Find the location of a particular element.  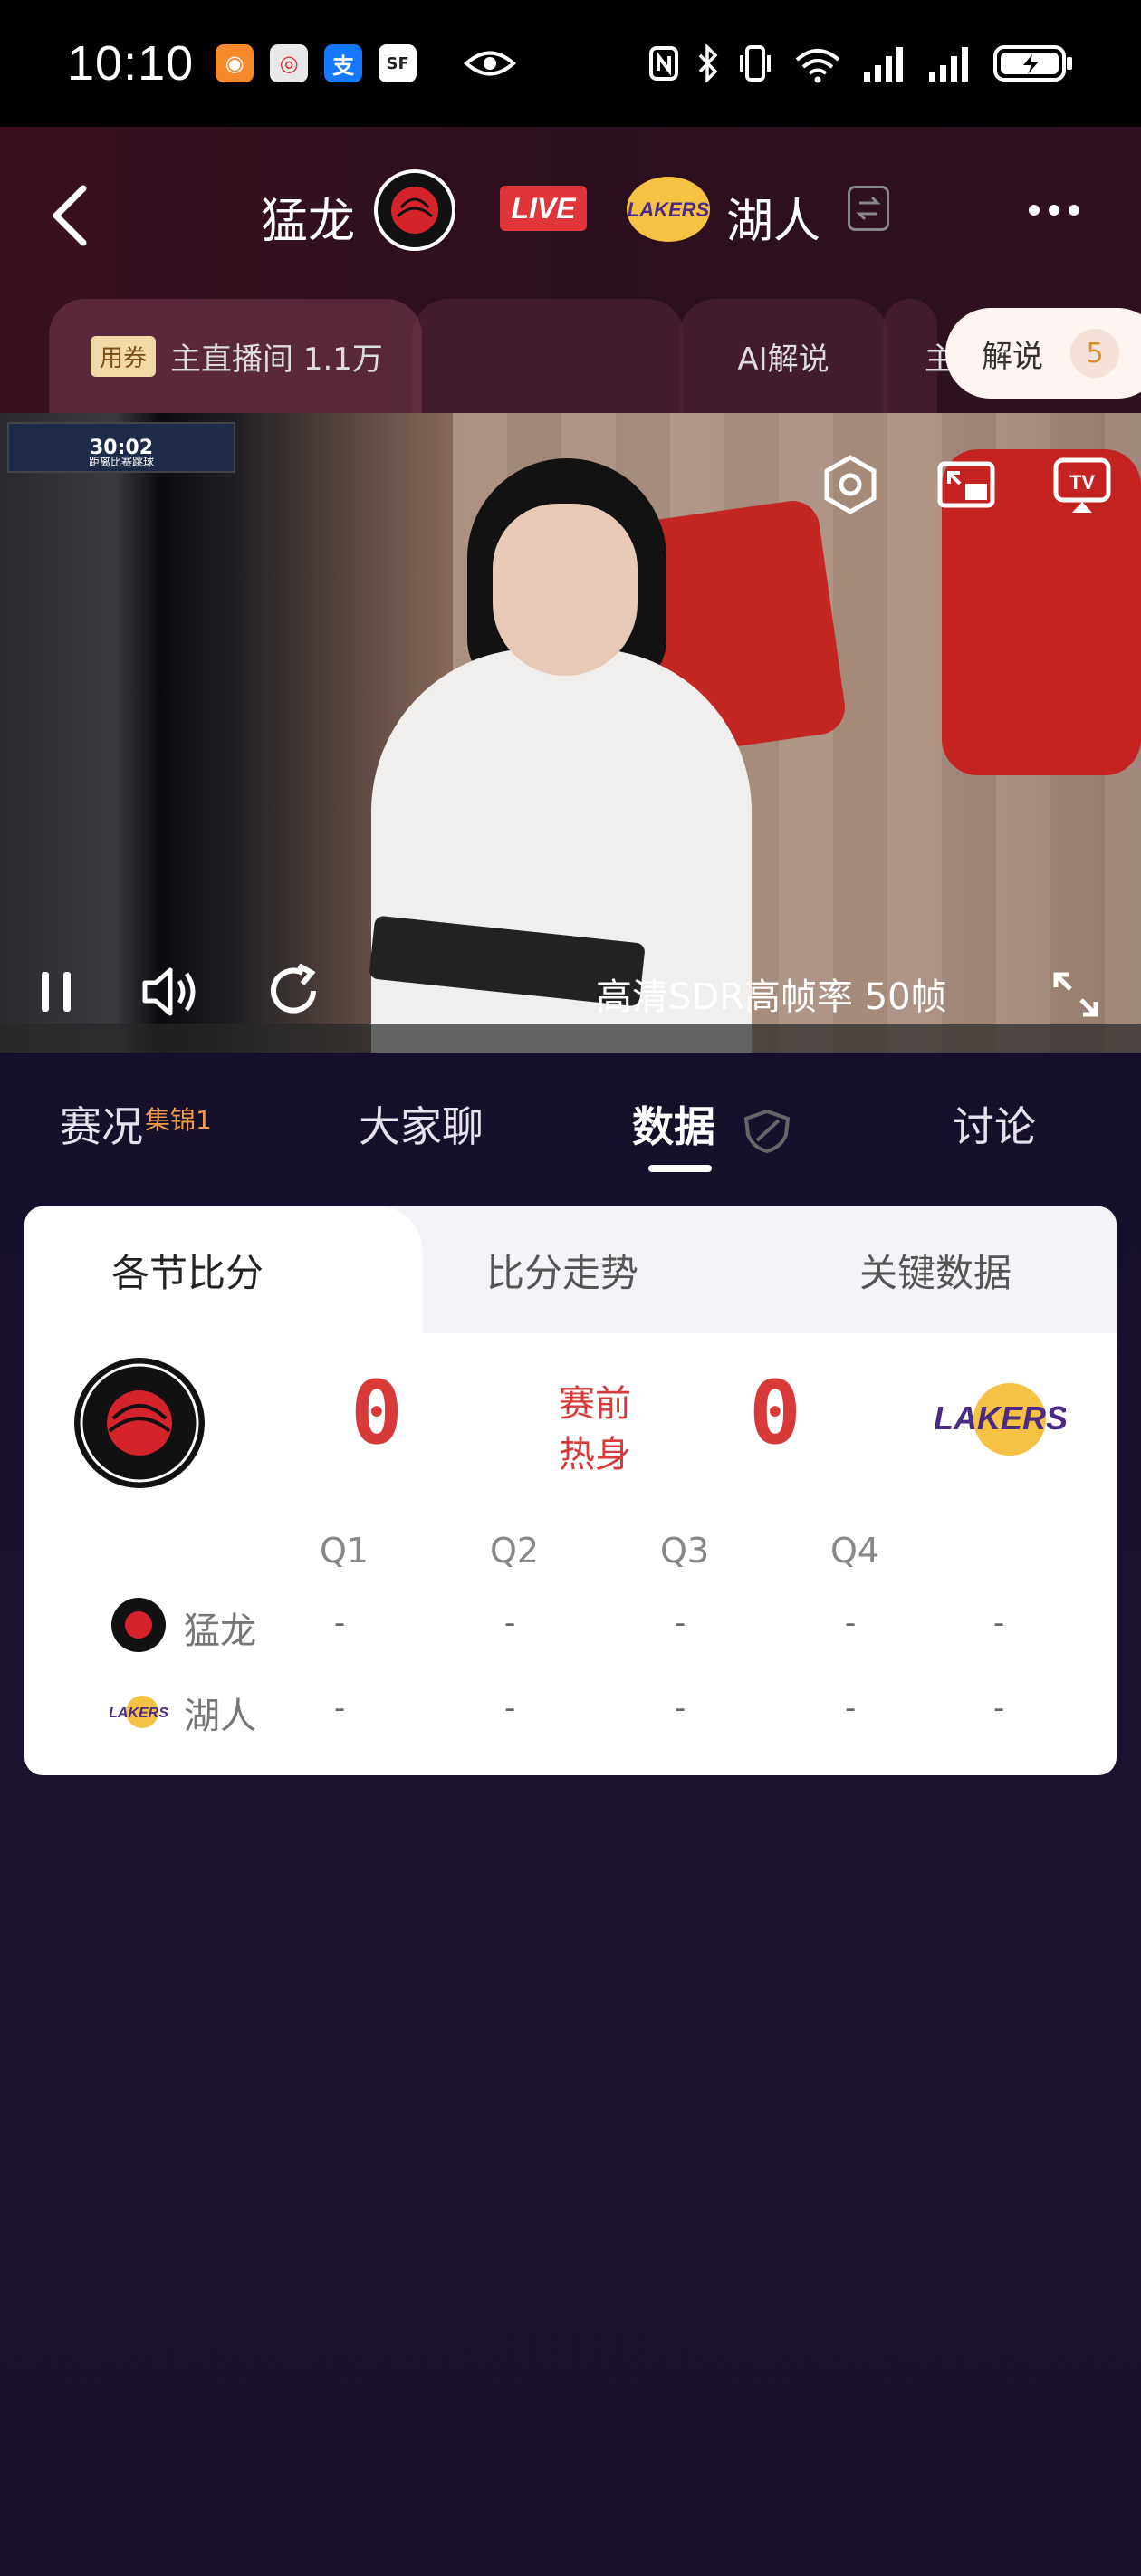

scoreboard-tabs: 各节比分 比分走势 关键数据 is located at coordinates (570, 1269).